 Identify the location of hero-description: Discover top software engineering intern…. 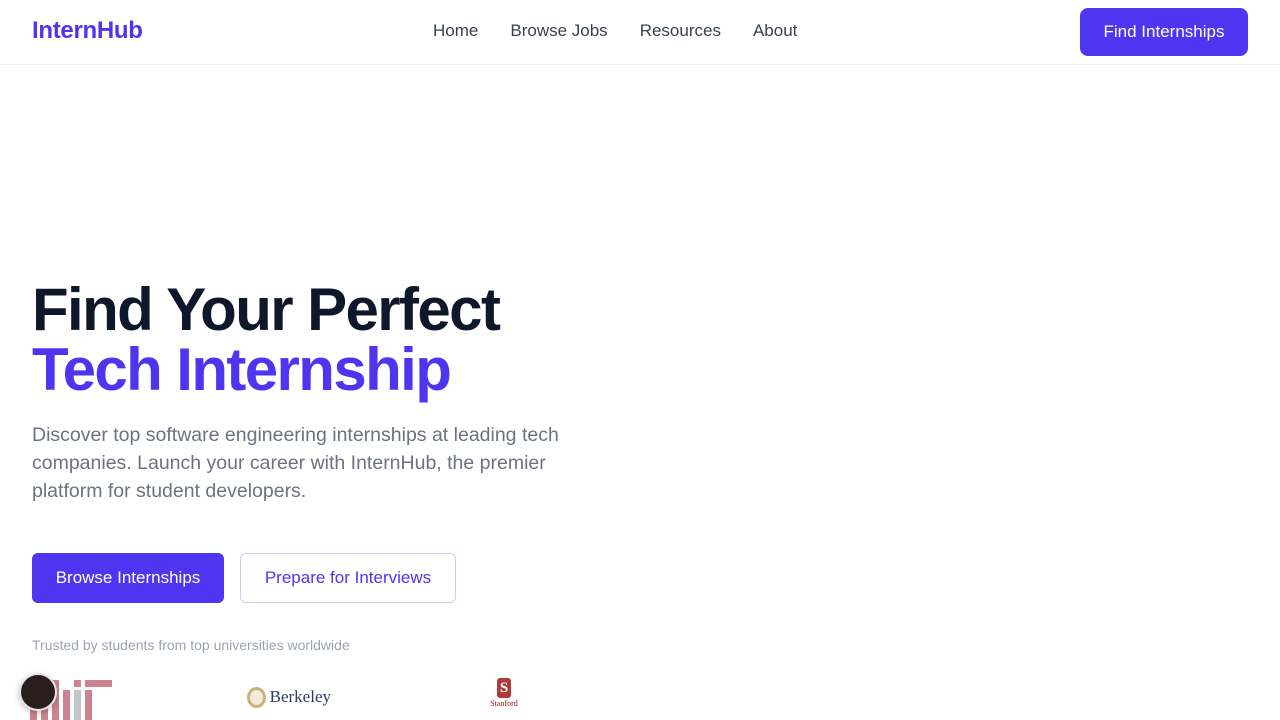
(295, 463).